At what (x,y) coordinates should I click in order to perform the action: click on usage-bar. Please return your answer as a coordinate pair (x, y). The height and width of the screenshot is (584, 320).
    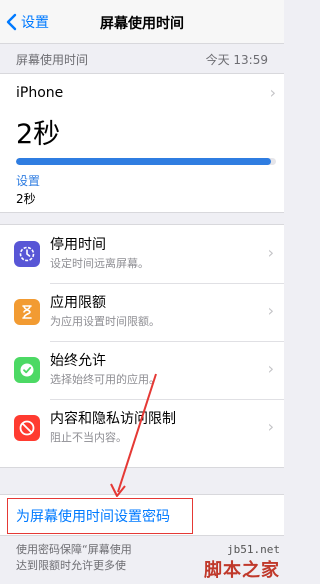
    Looking at the image, I should click on (146, 161).